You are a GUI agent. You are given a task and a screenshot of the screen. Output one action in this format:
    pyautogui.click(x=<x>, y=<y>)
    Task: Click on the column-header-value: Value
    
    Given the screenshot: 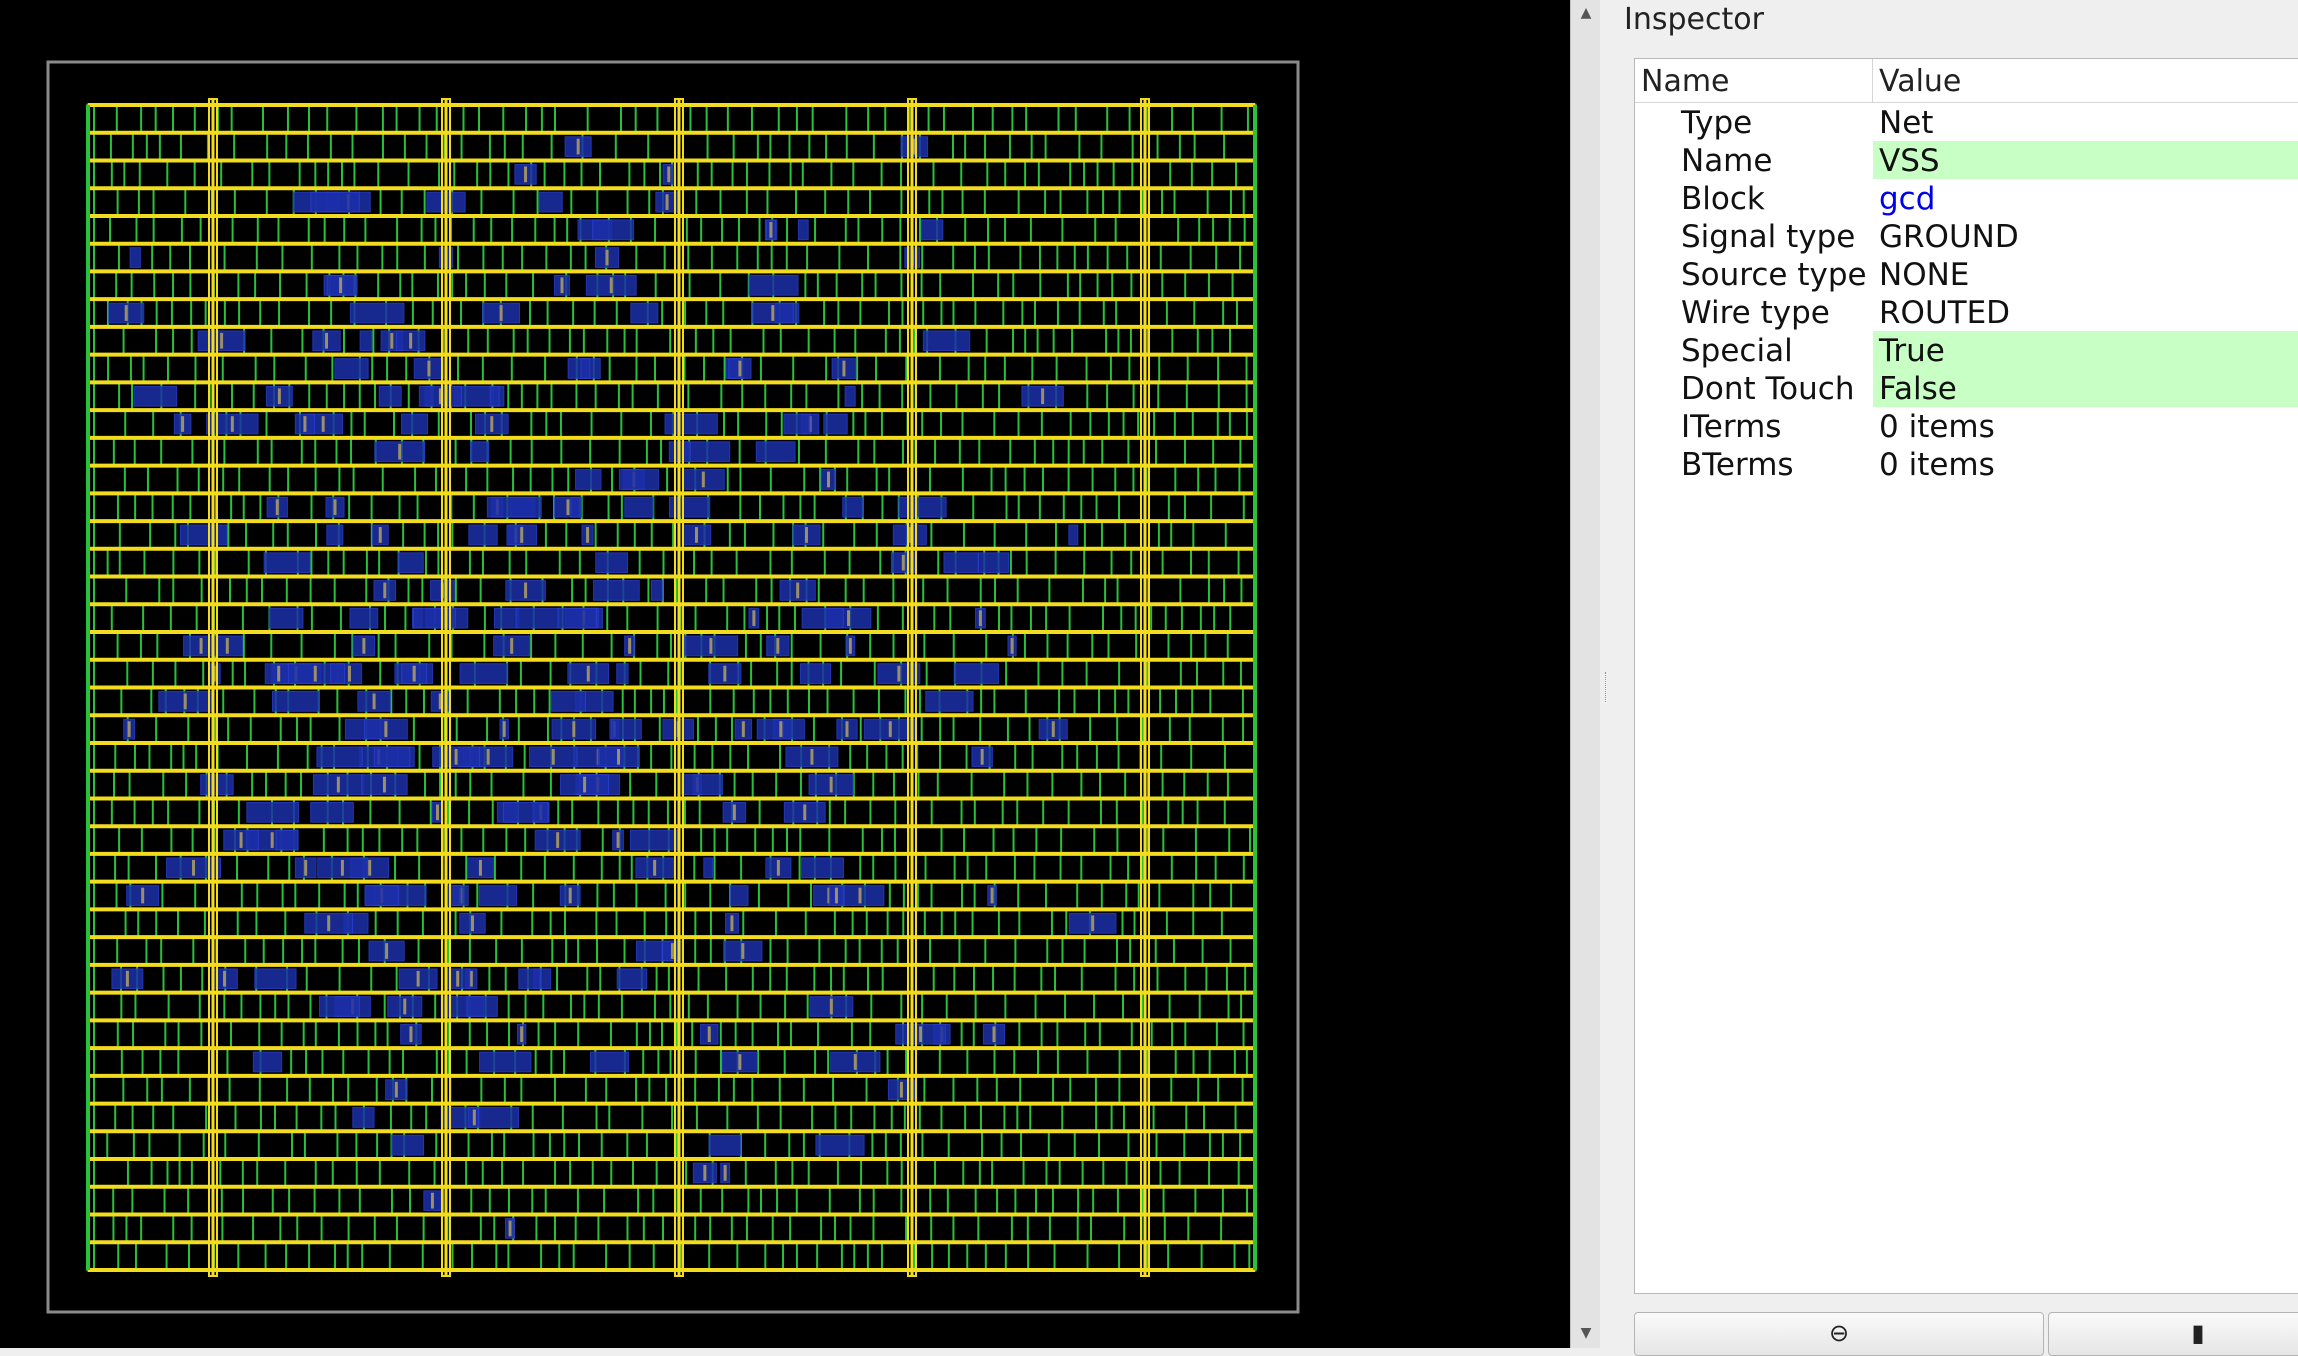 What is the action you would take?
    pyautogui.click(x=2085, y=80)
    